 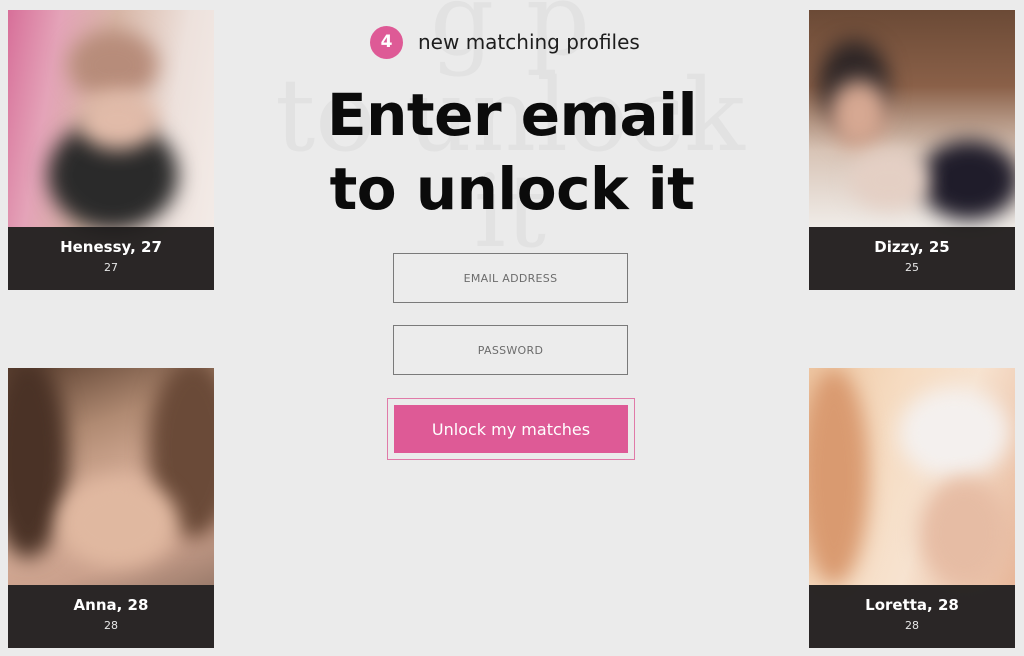 What do you see at coordinates (510, 278) in the screenshot?
I see `email-field` at bounding box center [510, 278].